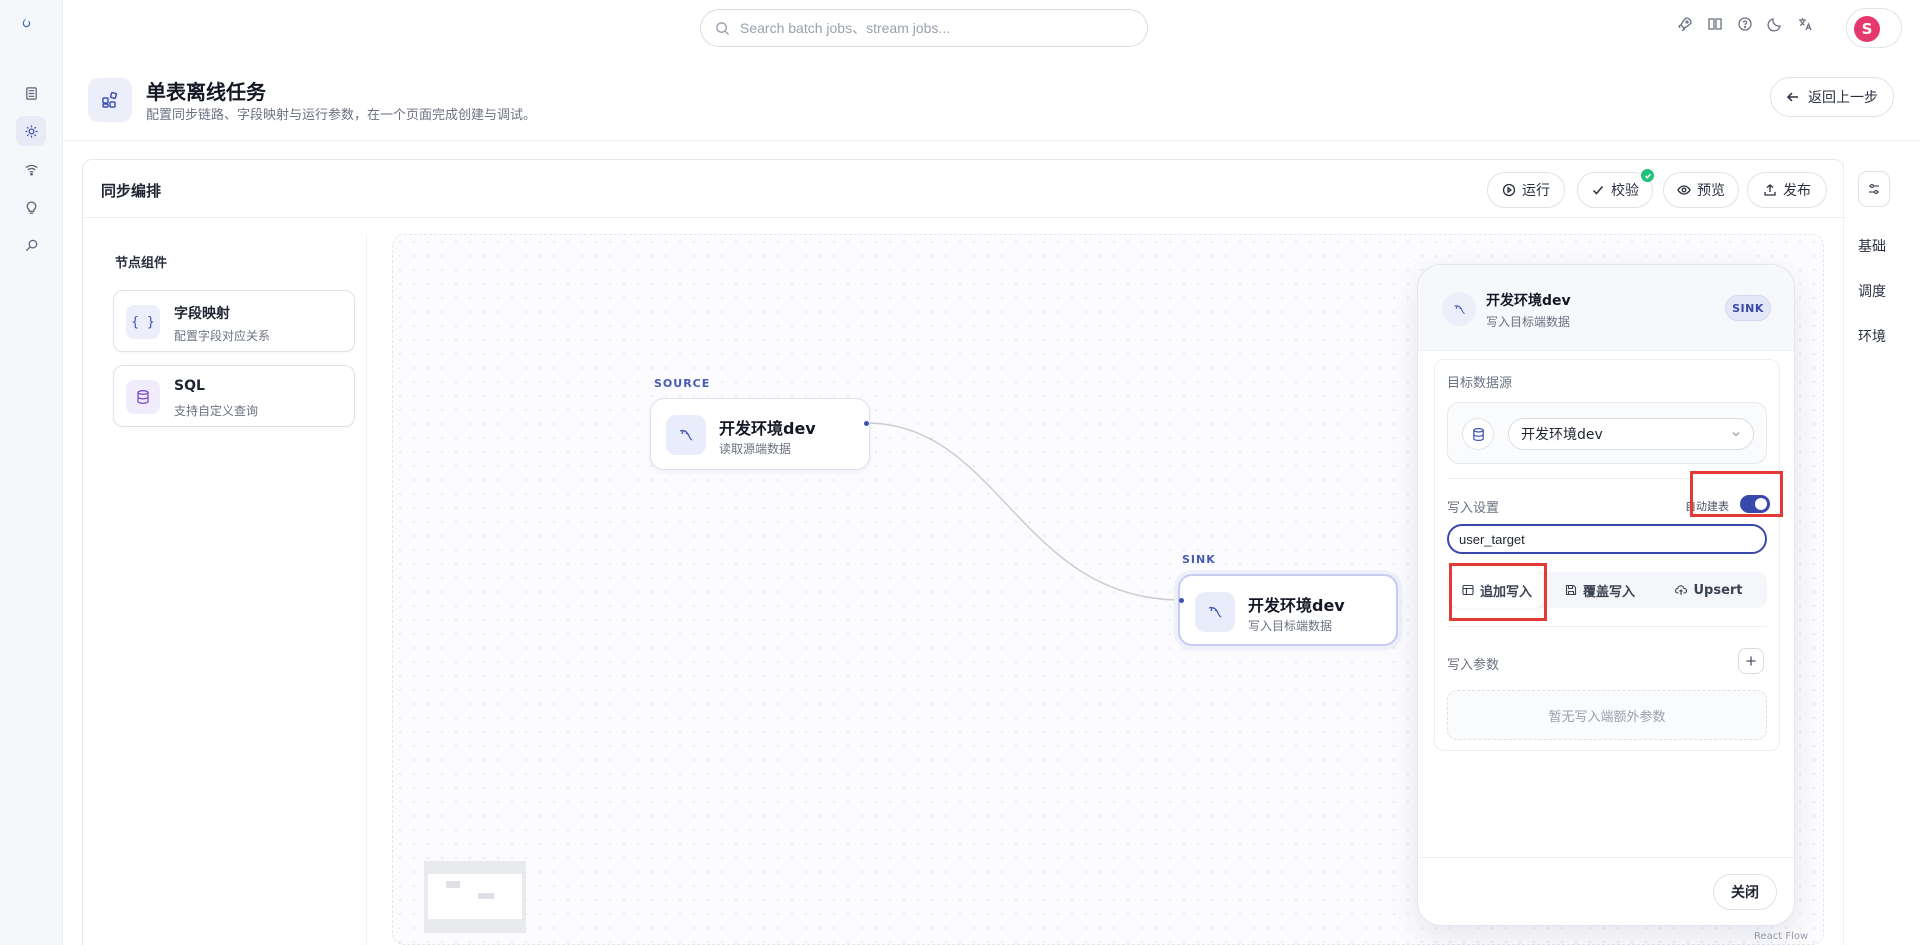 This screenshot has width=1920, height=945. I want to click on auto-create-table-toggle, so click(1755, 504).